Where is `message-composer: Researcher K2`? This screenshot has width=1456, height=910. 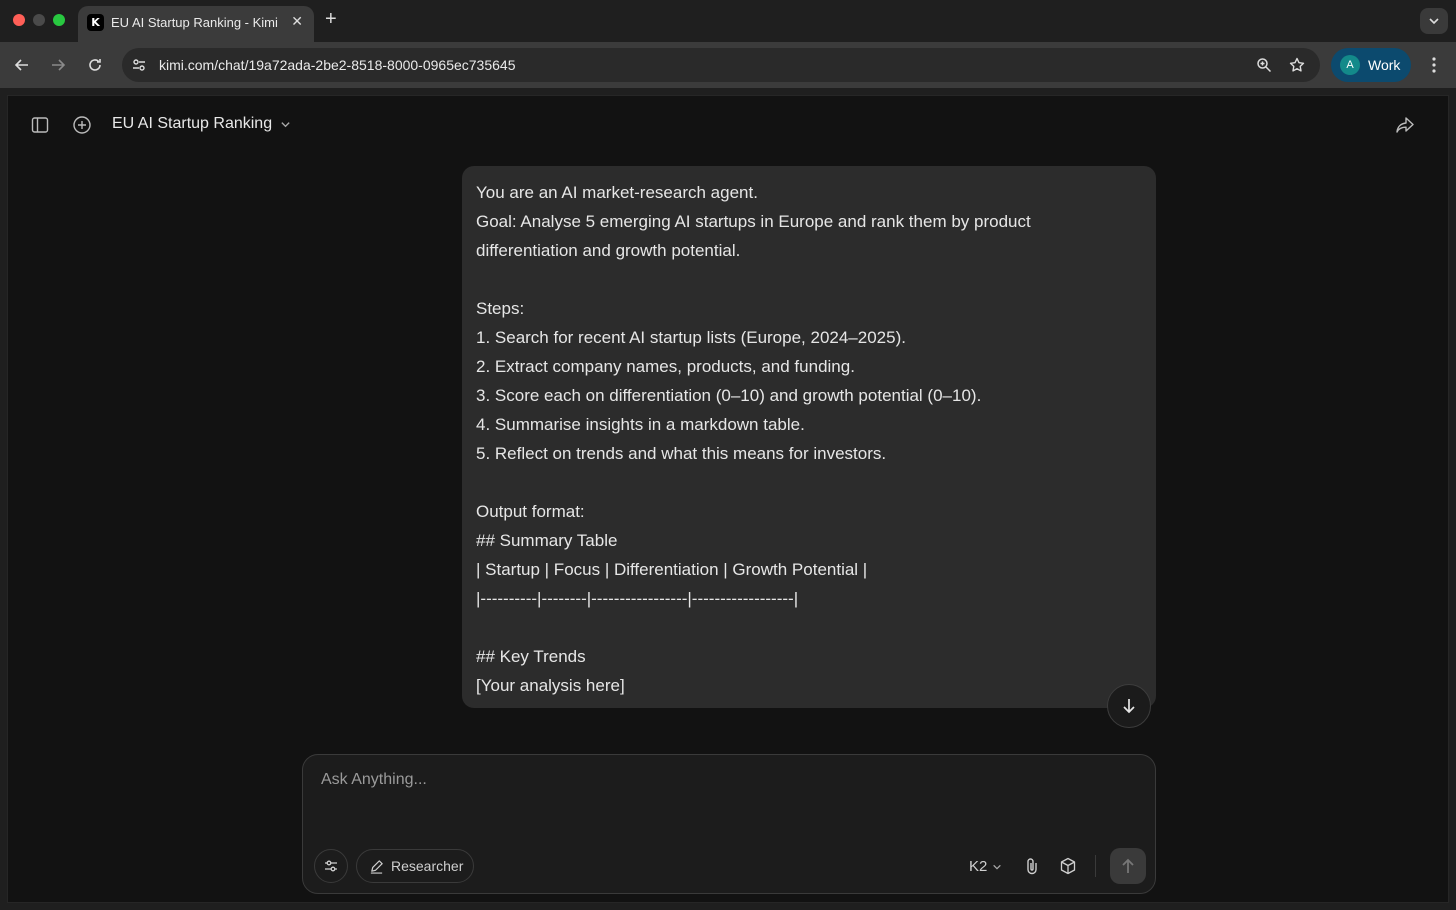 message-composer: Researcher K2 is located at coordinates (729, 824).